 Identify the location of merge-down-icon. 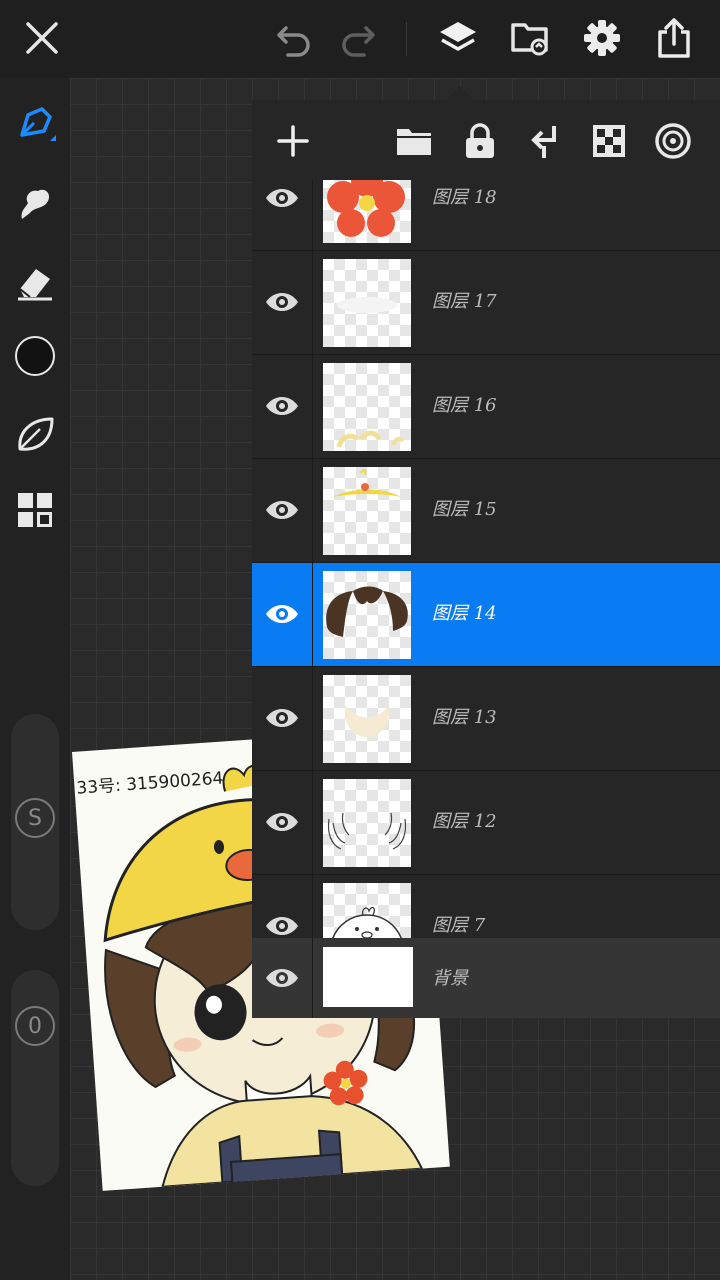
(544, 141).